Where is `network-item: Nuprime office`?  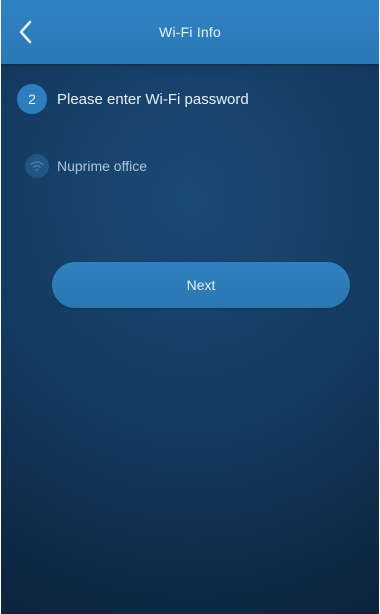
network-item: Nuprime office is located at coordinates (86, 166).